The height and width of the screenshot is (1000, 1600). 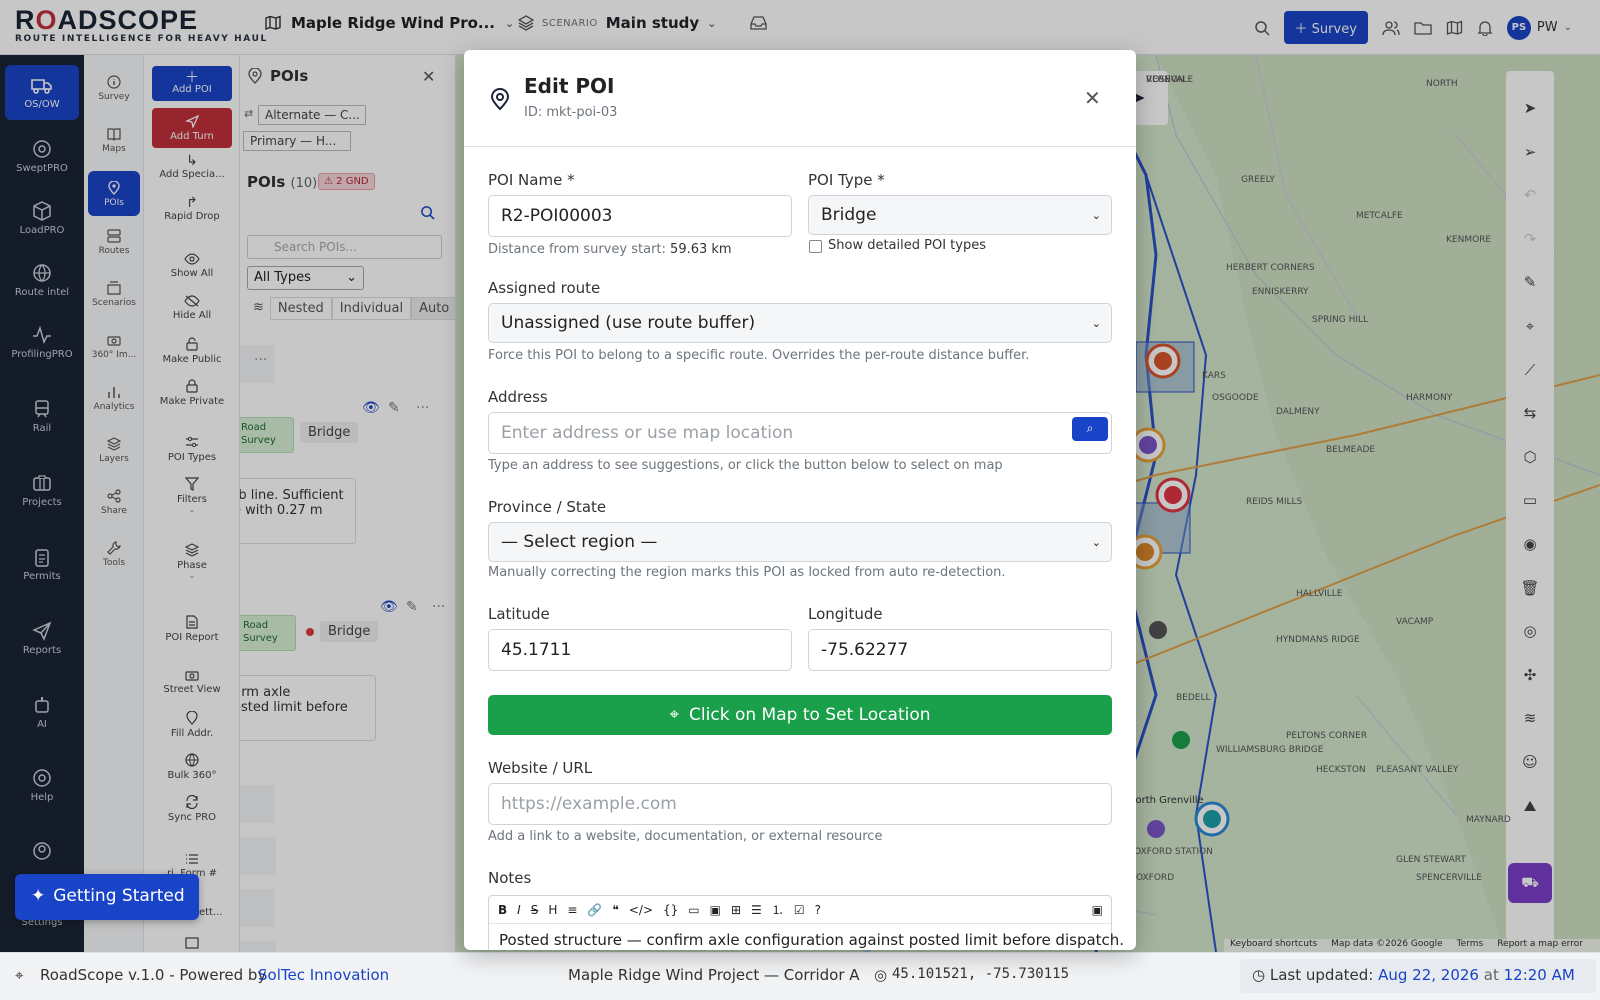 I want to click on company-link: SolTec Innovation, so click(x=323, y=975).